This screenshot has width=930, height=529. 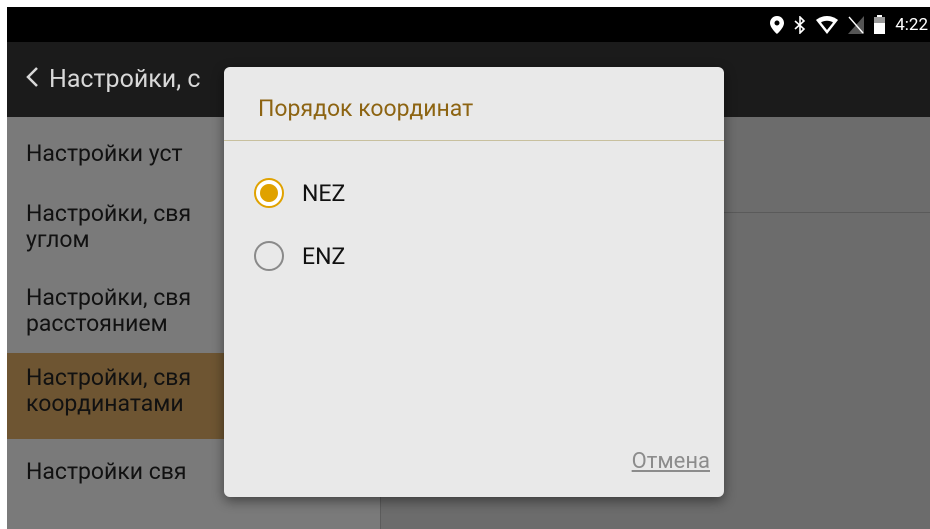 I want to click on clock: 4:22, so click(x=911, y=24).